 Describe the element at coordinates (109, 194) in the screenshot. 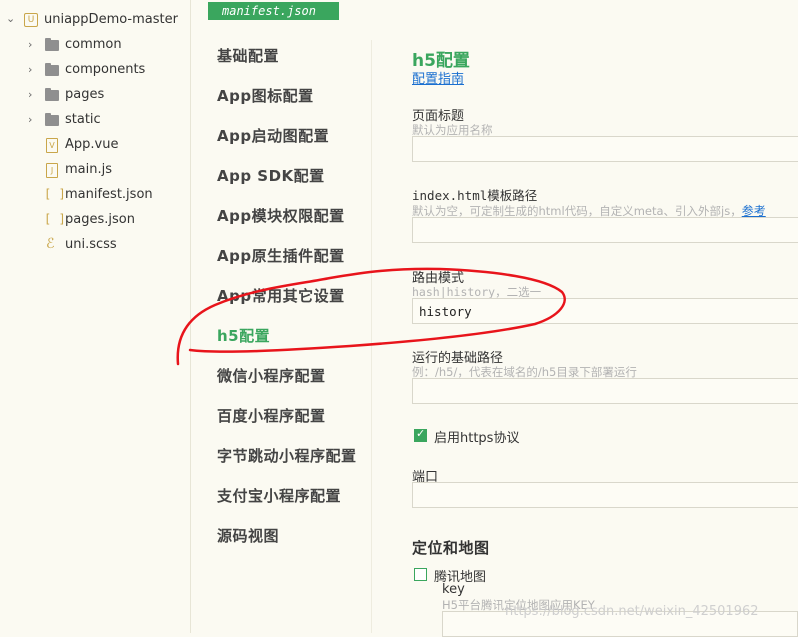

I see `tree-item-label: manifest.json` at that location.